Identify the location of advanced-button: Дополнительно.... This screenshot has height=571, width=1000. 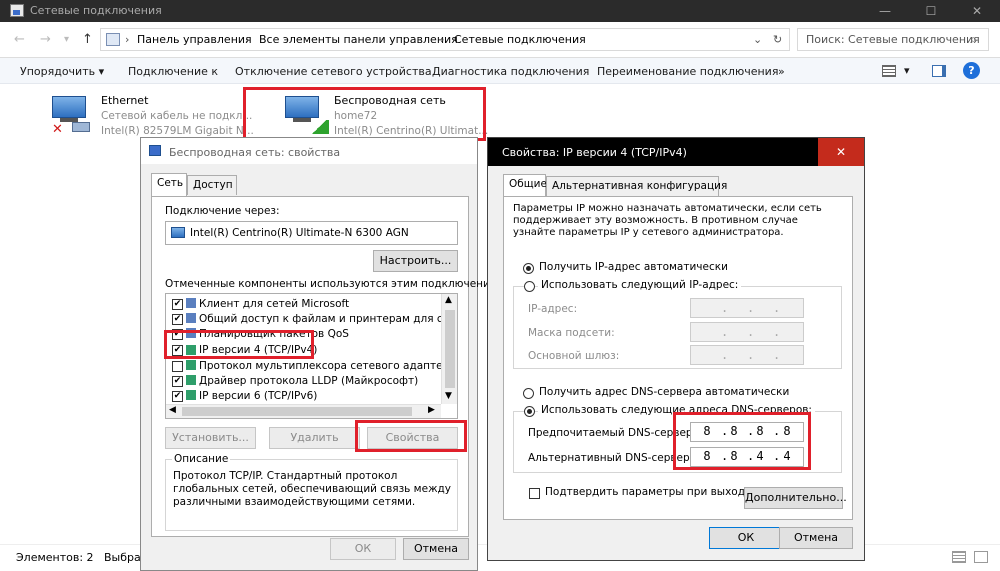
(795, 498).